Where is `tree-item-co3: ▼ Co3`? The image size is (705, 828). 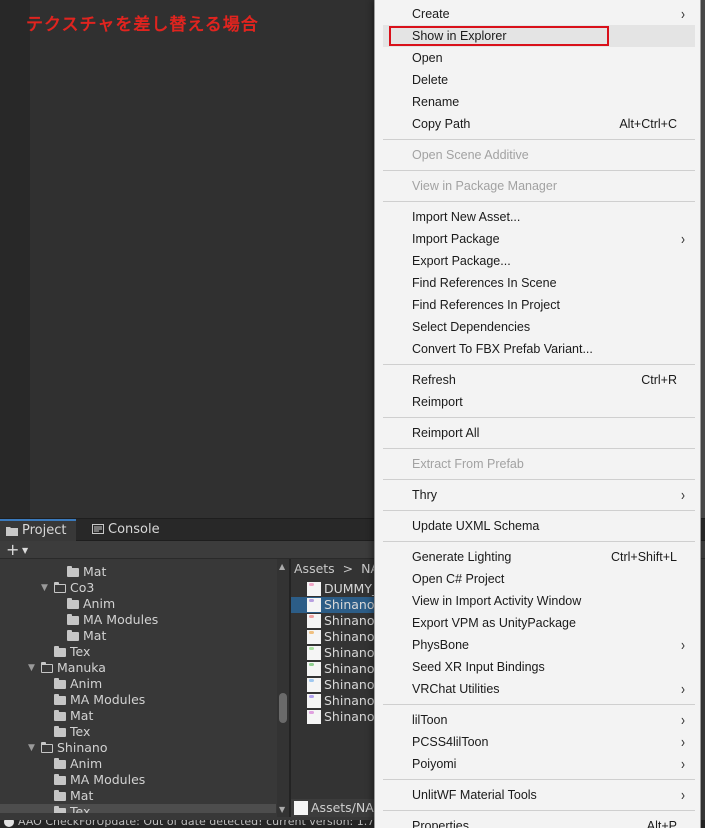
tree-item-co3: ▼ Co3 is located at coordinates (138, 588).